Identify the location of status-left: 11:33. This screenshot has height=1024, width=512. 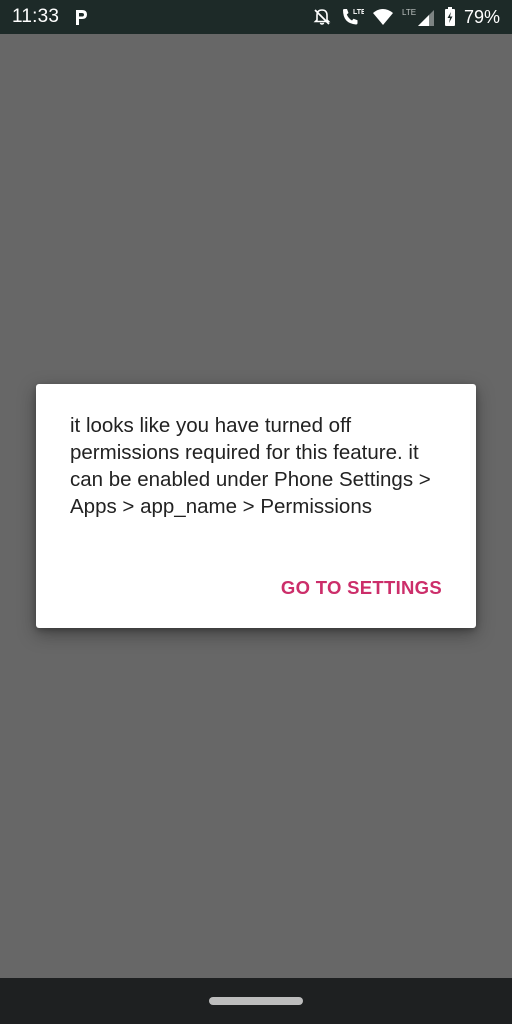
(50, 17).